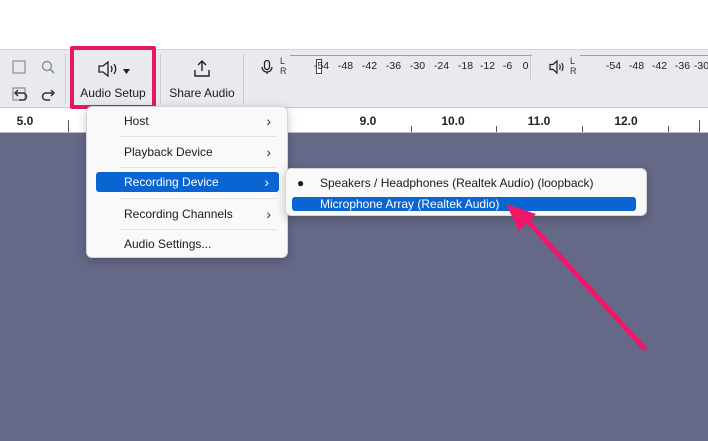  I want to click on menu-item-recording-device: Recording Device ›, so click(187, 182).